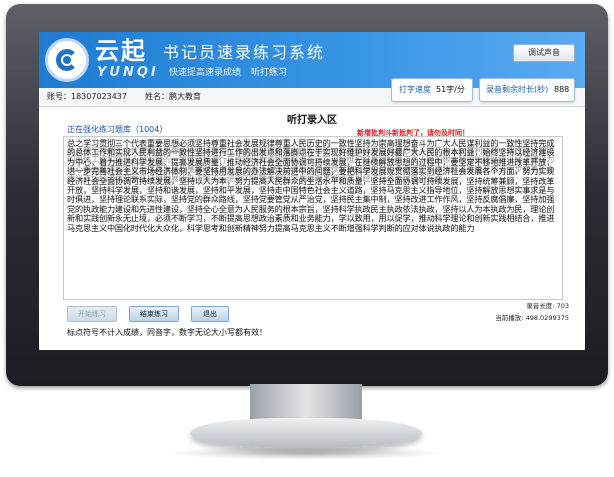  Describe the element at coordinates (67, 60) in the screenshot. I see `yunqi-logo-icon` at that location.